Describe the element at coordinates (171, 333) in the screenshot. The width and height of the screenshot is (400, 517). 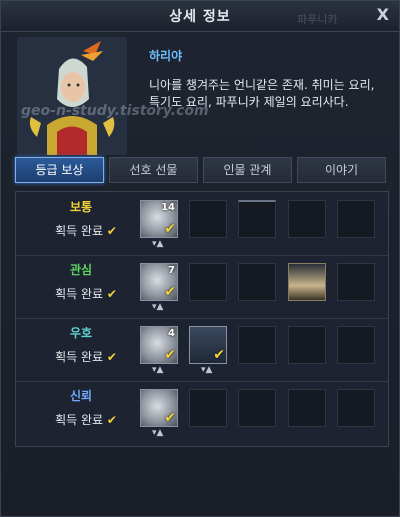
I see `item-count: 4` at that location.